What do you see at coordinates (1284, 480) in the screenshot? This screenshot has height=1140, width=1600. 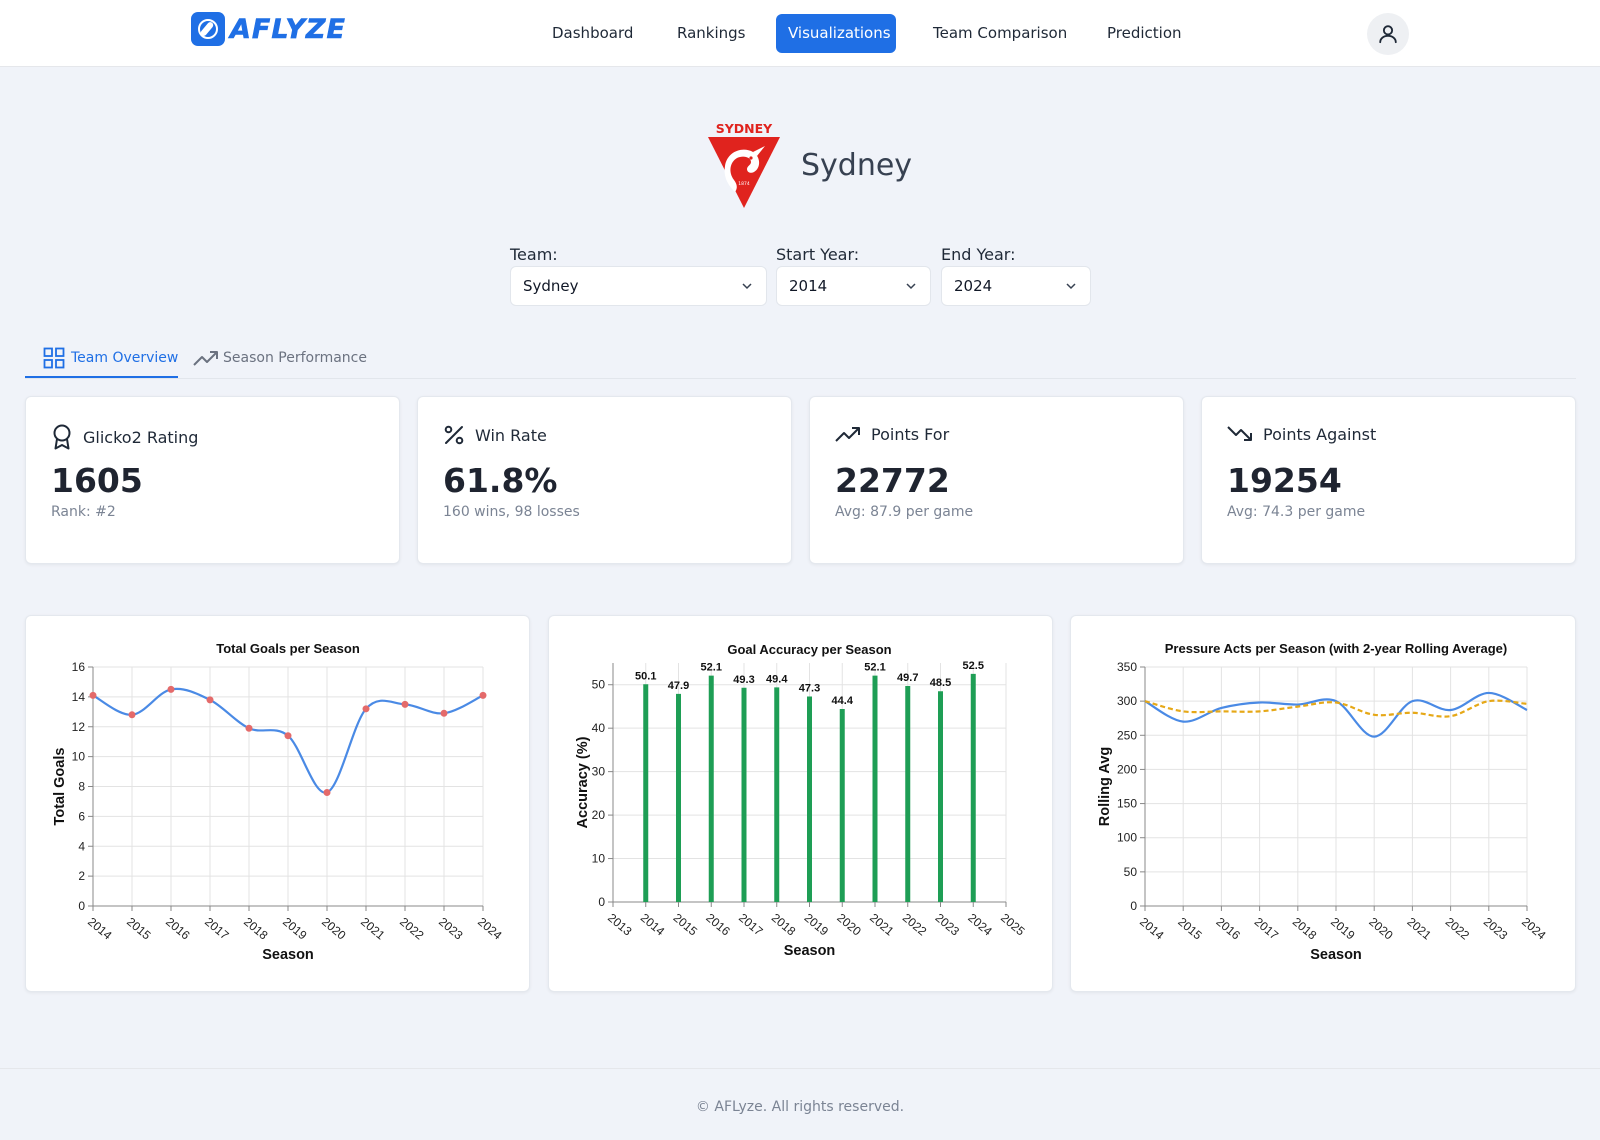 I see `stat-value: 19254` at bounding box center [1284, 480].